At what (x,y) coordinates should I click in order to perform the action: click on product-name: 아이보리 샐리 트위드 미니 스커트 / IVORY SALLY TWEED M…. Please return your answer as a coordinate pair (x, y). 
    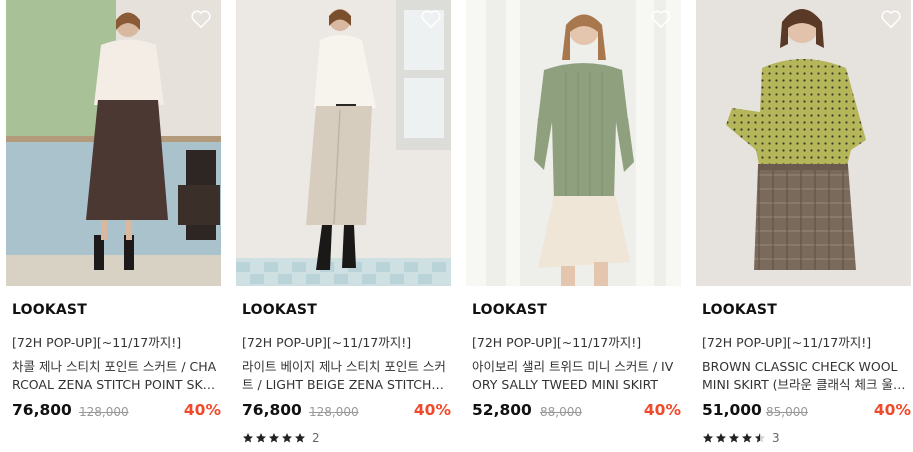
    Looking at the image, I should click on (574, 376).